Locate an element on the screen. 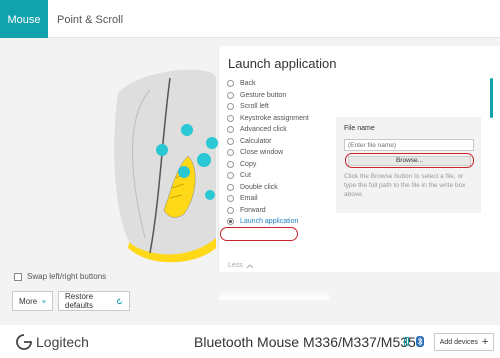 This screenshot has width=500, height=358. more-button: More is located at coordinates (32, 301).